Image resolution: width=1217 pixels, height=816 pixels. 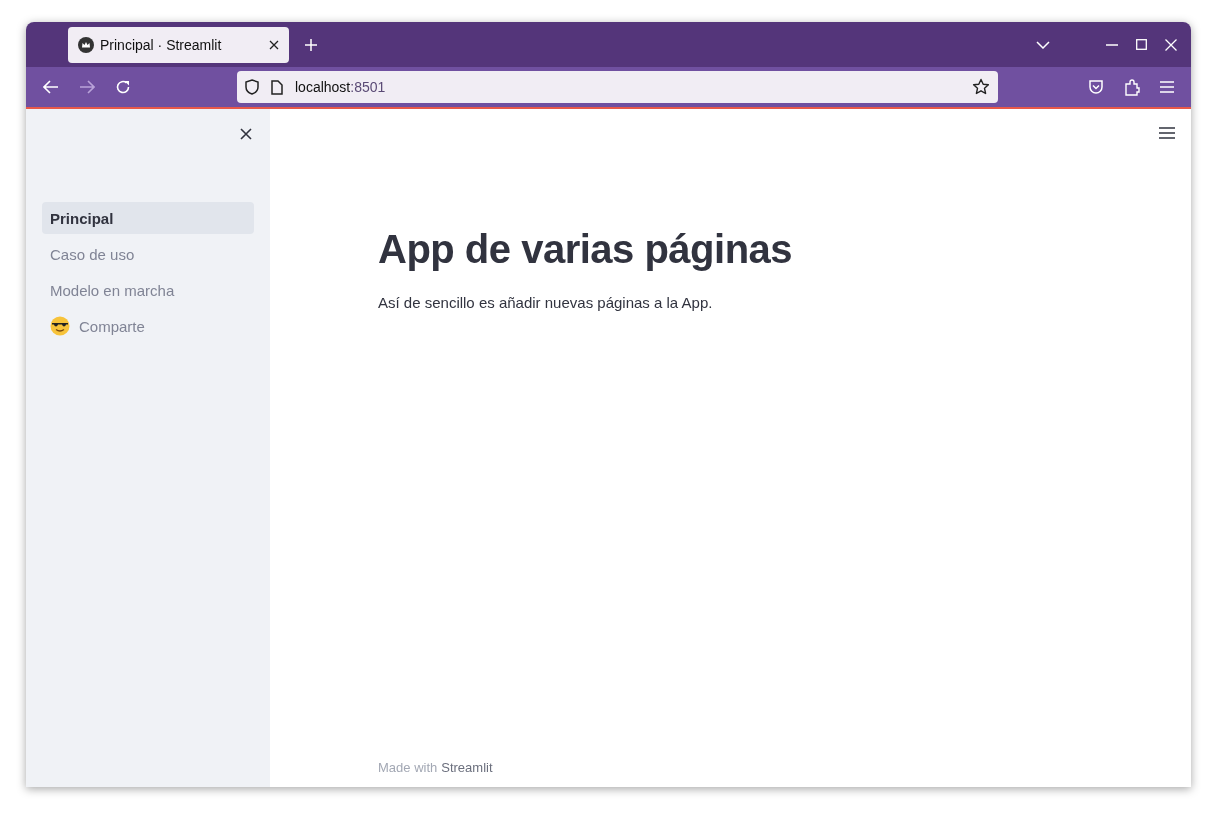 What do you see at coordinates (586, 249) in the screenshot?
I see `page-heading: App de varias páginas` at bounding box center [586, 249].